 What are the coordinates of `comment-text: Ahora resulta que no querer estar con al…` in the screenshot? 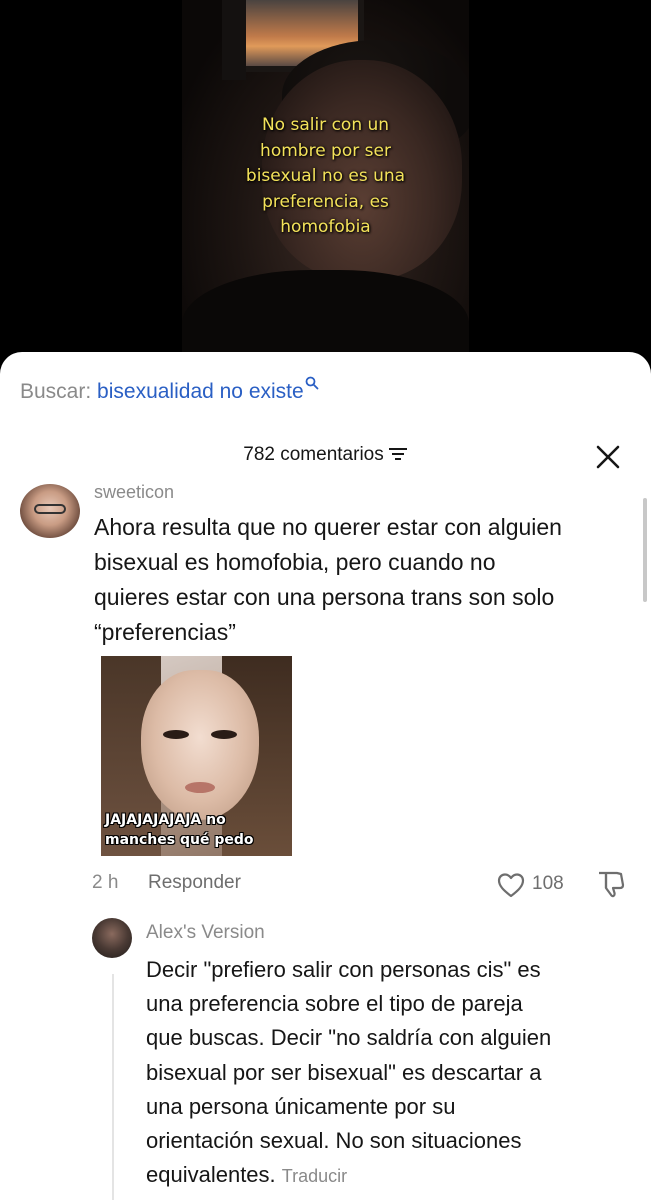 It's located at (328, 579).